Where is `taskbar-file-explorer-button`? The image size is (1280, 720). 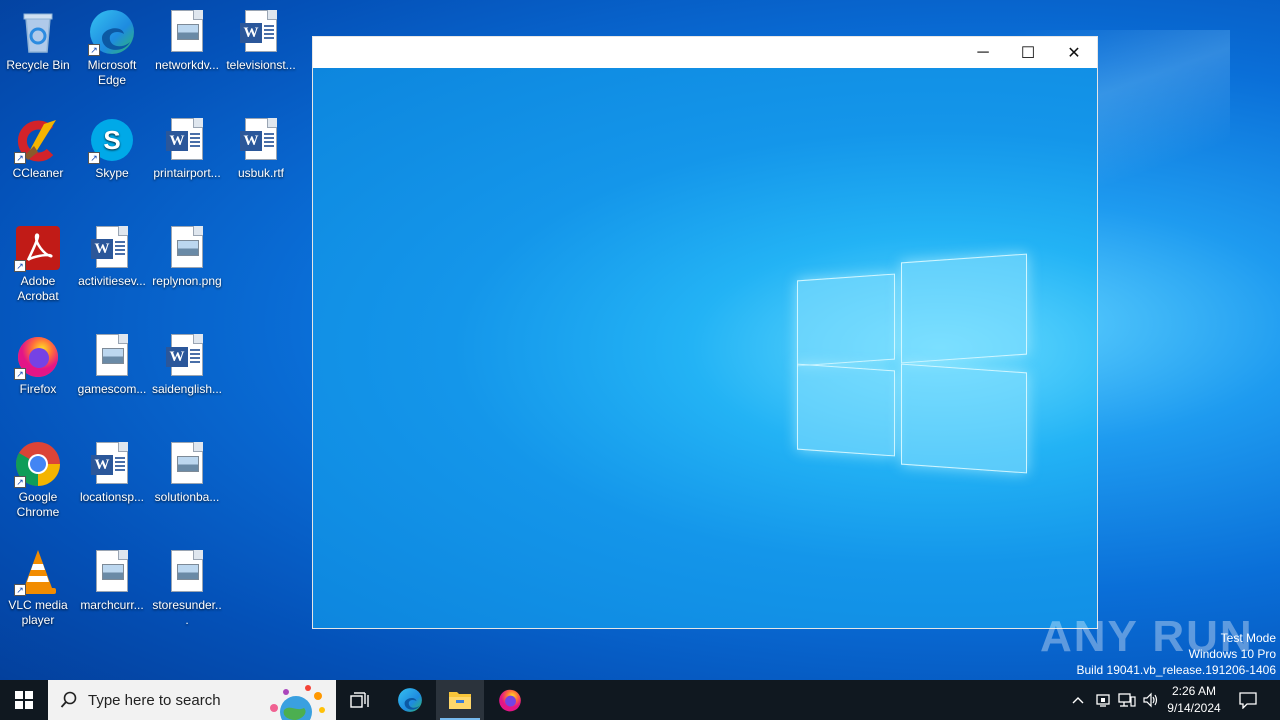 taskbar-file-explorer-button is located at coordinates (460, 700).